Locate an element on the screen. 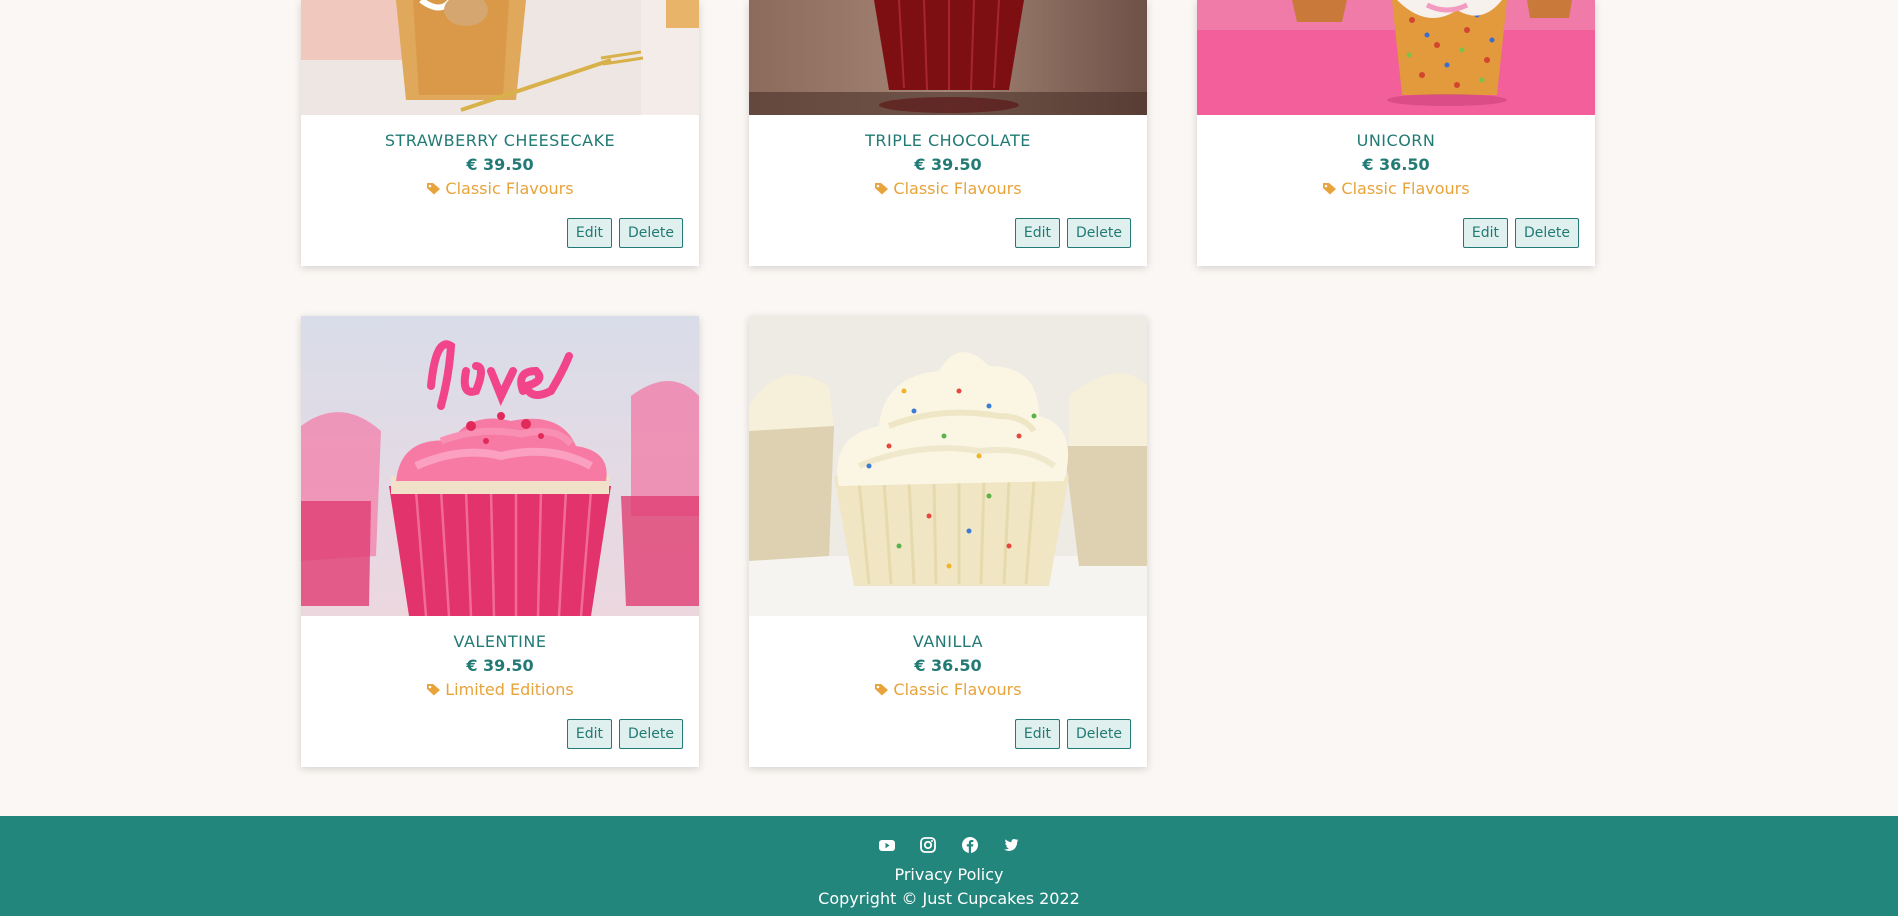  product-category: Limited Editions is located at coordinates (500, 689).